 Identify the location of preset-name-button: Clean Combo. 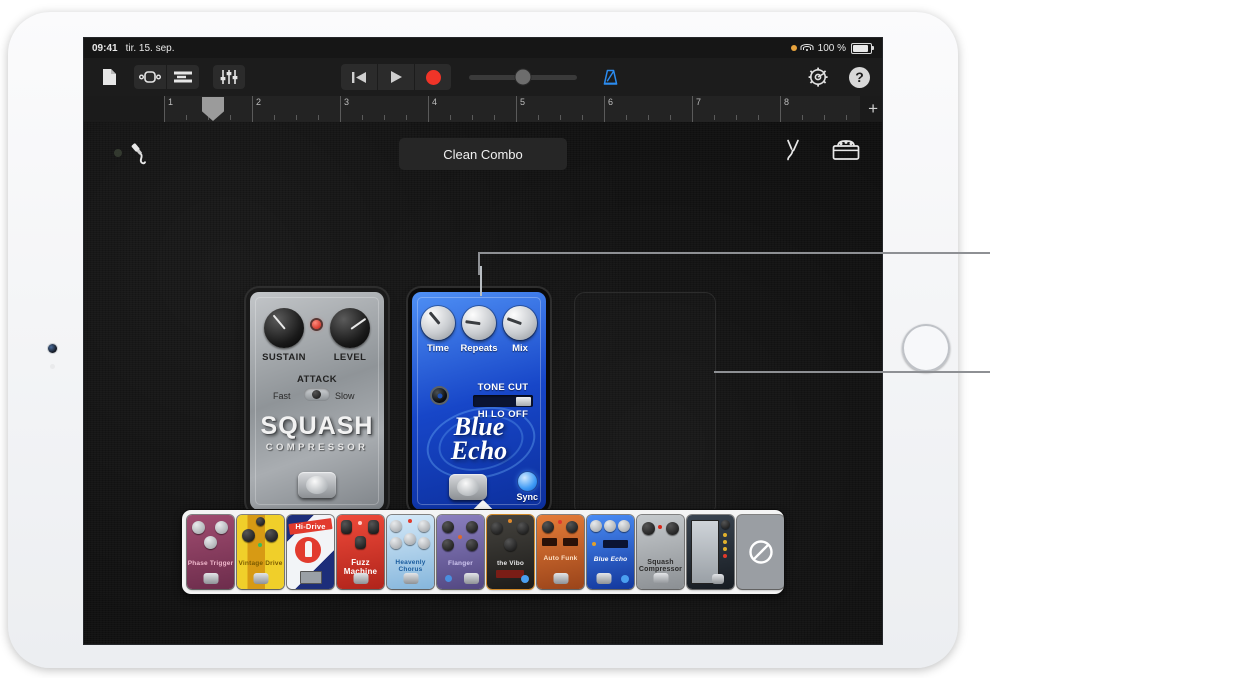
(483, 154).